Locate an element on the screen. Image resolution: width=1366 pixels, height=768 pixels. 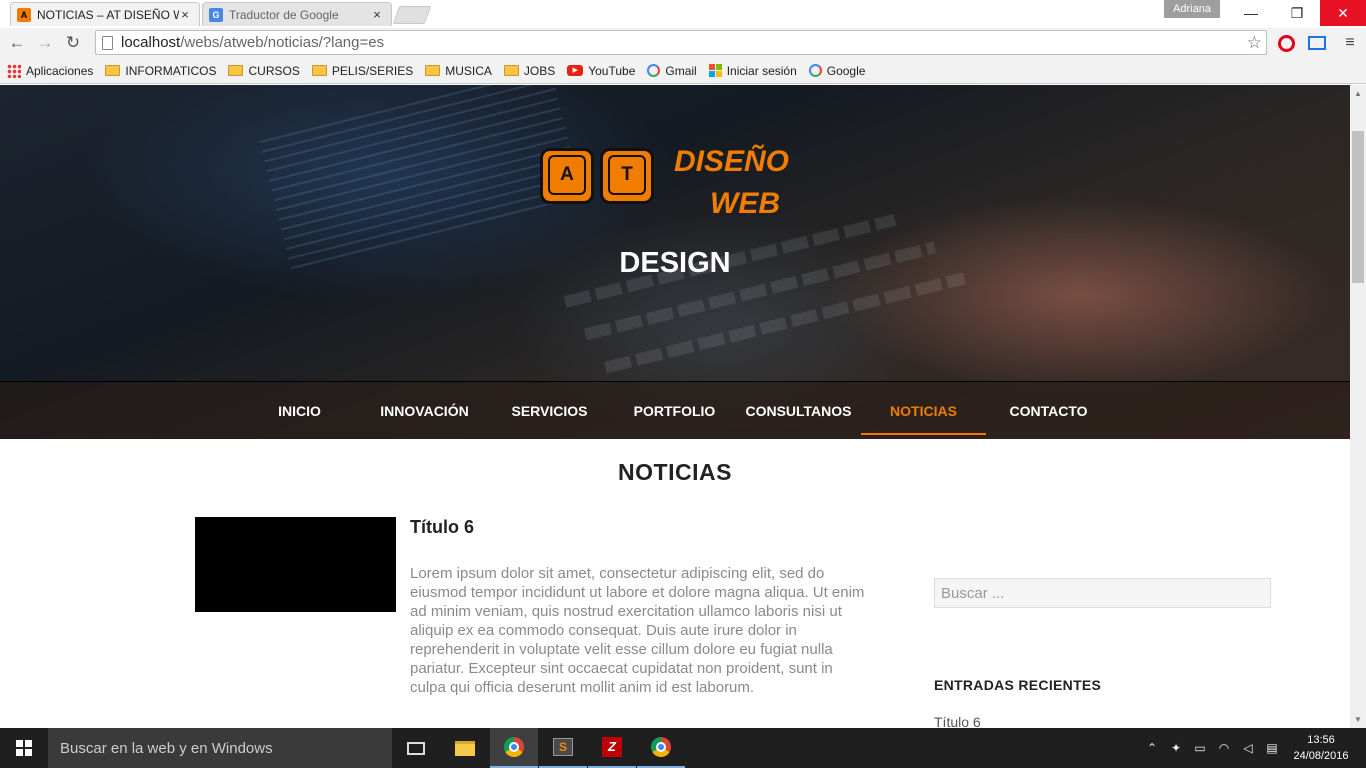
clock-date: 24/08/2016 is located at coordinates (1321, 756).